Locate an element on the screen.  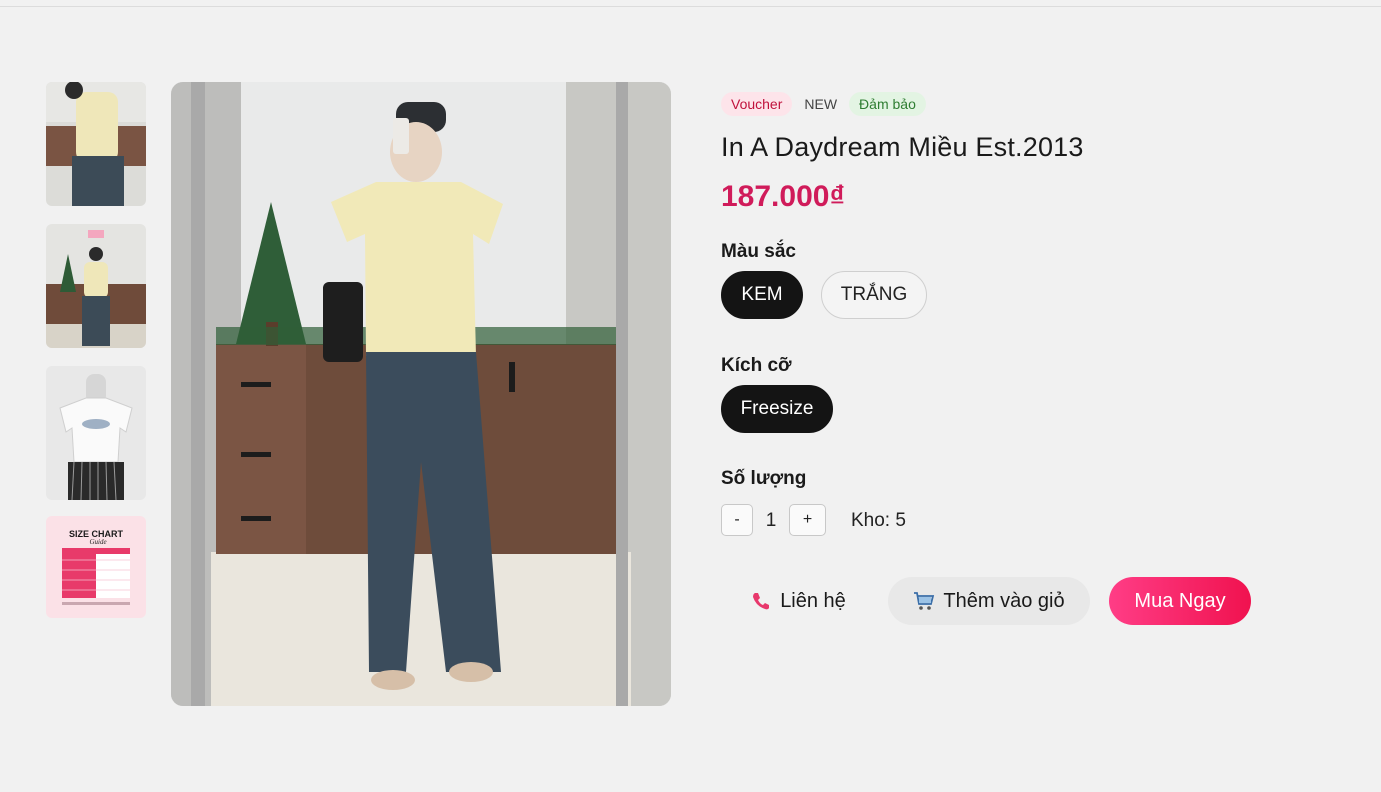
quantity-value: 1 is located at coordinates (771, 520).